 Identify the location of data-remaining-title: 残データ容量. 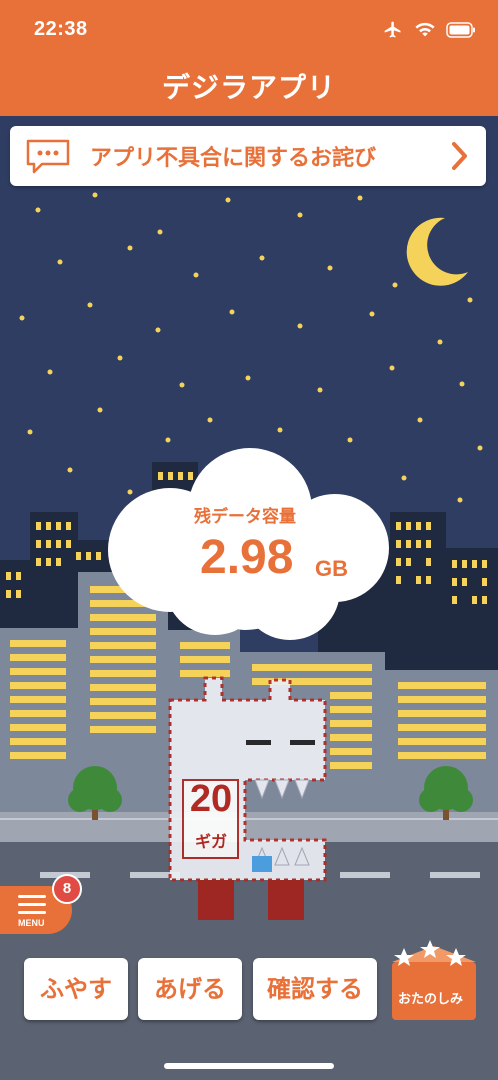
(245, 517).